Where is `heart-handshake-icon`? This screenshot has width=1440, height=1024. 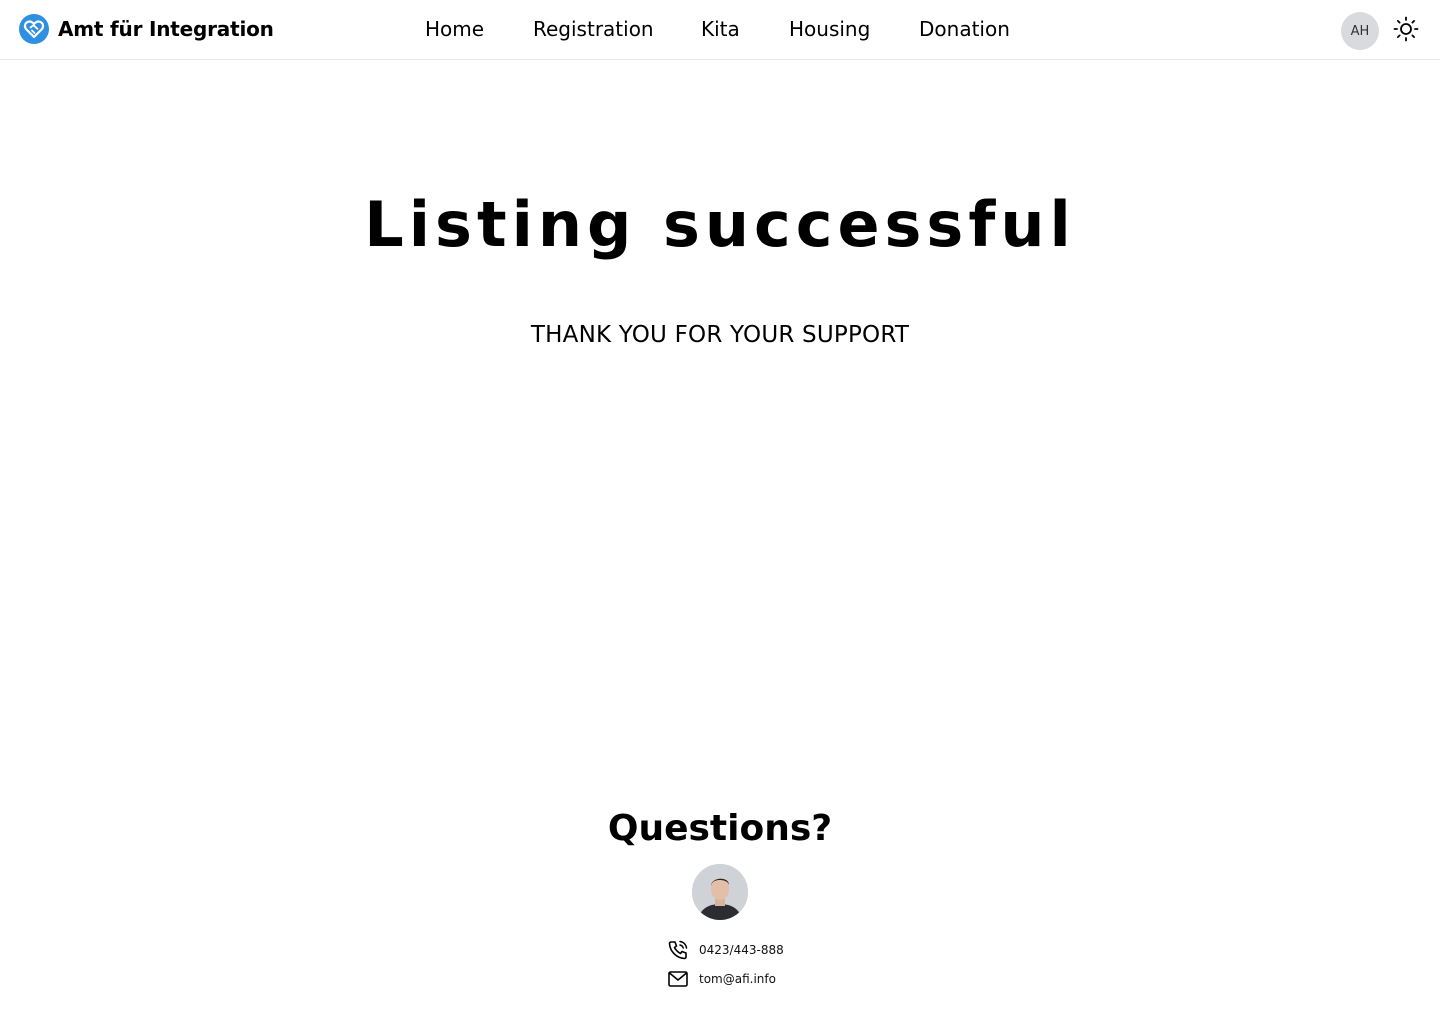
heart-handshake-icon is located at coordinates (34, 29).